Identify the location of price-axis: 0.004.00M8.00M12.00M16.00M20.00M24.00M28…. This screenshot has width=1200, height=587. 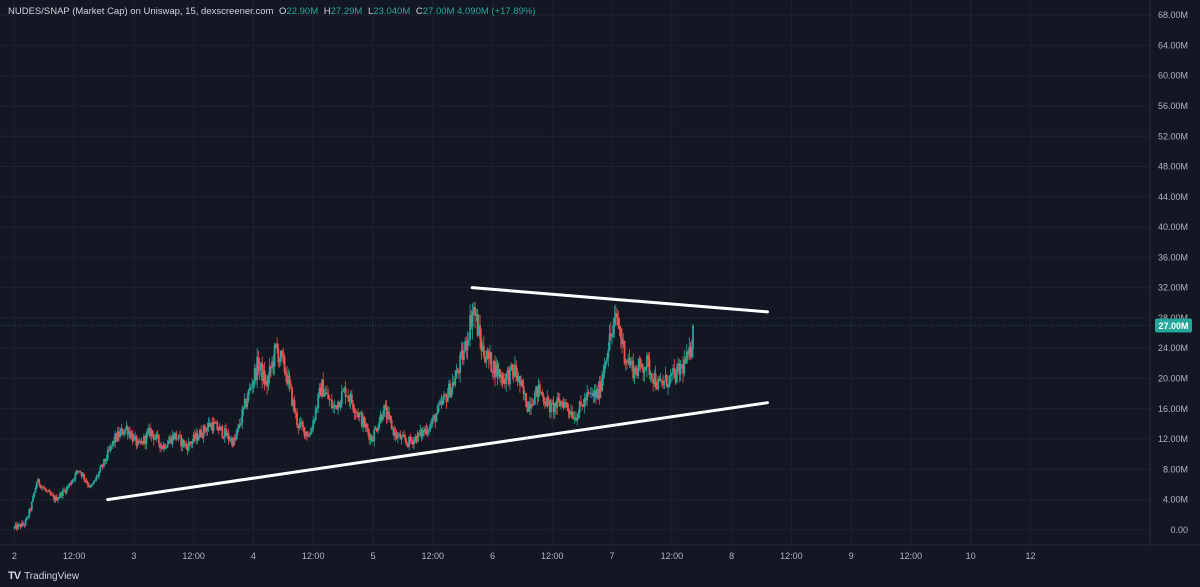
(1173, 272).